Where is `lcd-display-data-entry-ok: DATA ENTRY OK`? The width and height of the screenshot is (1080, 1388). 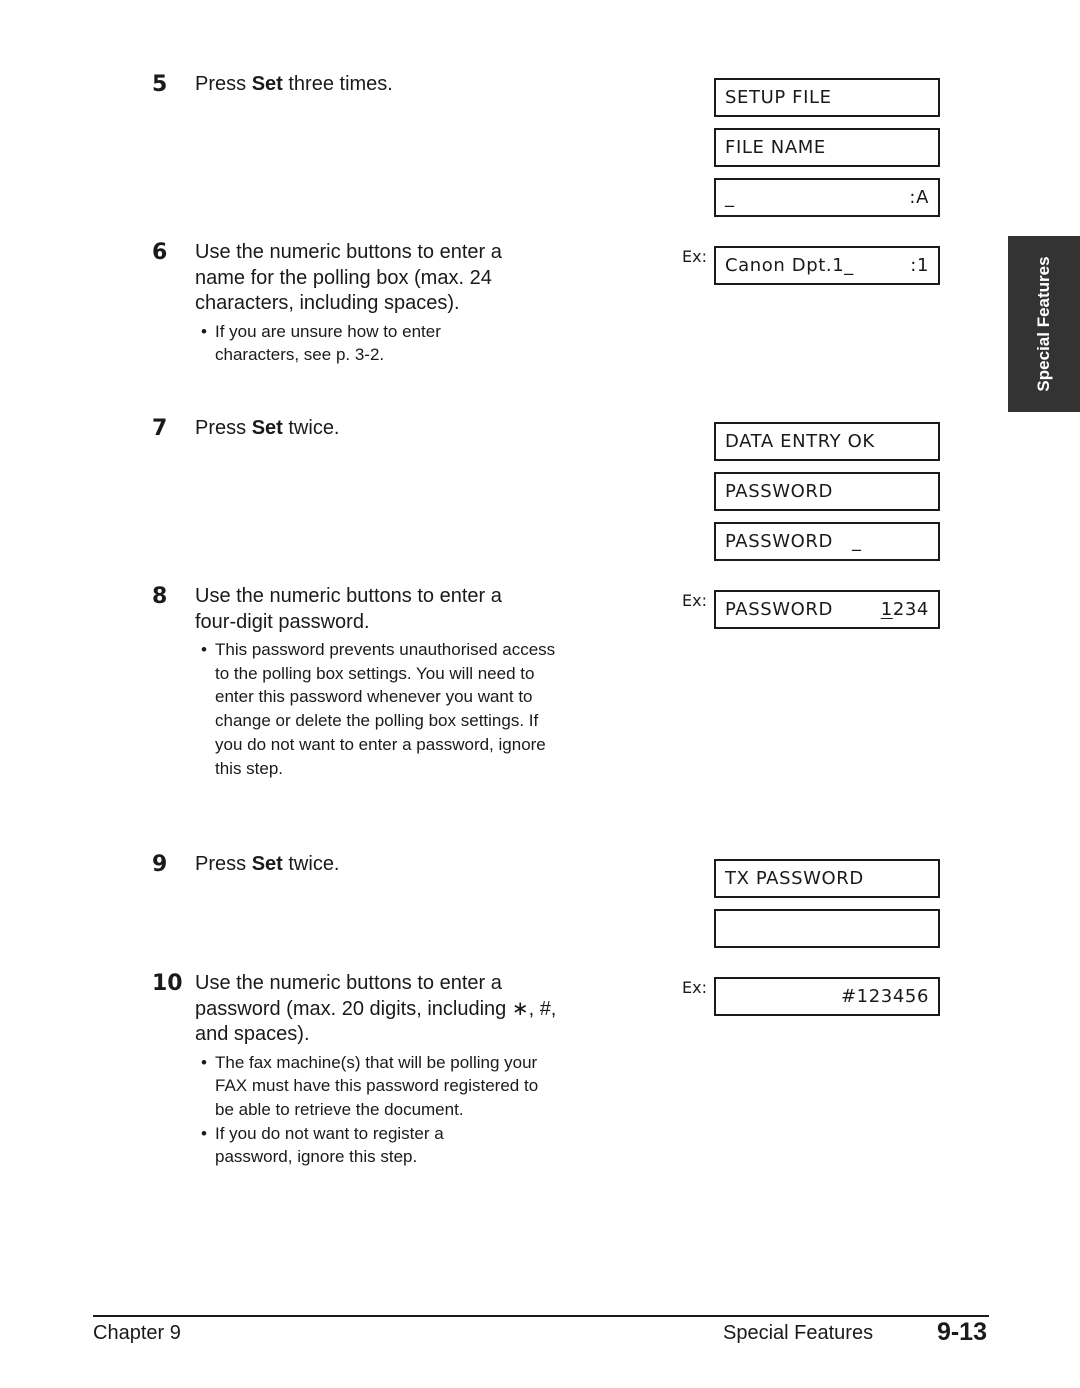 lcd-display-data-entry-ok: DATA ENTRY OK is located at coordinates (827, 441).